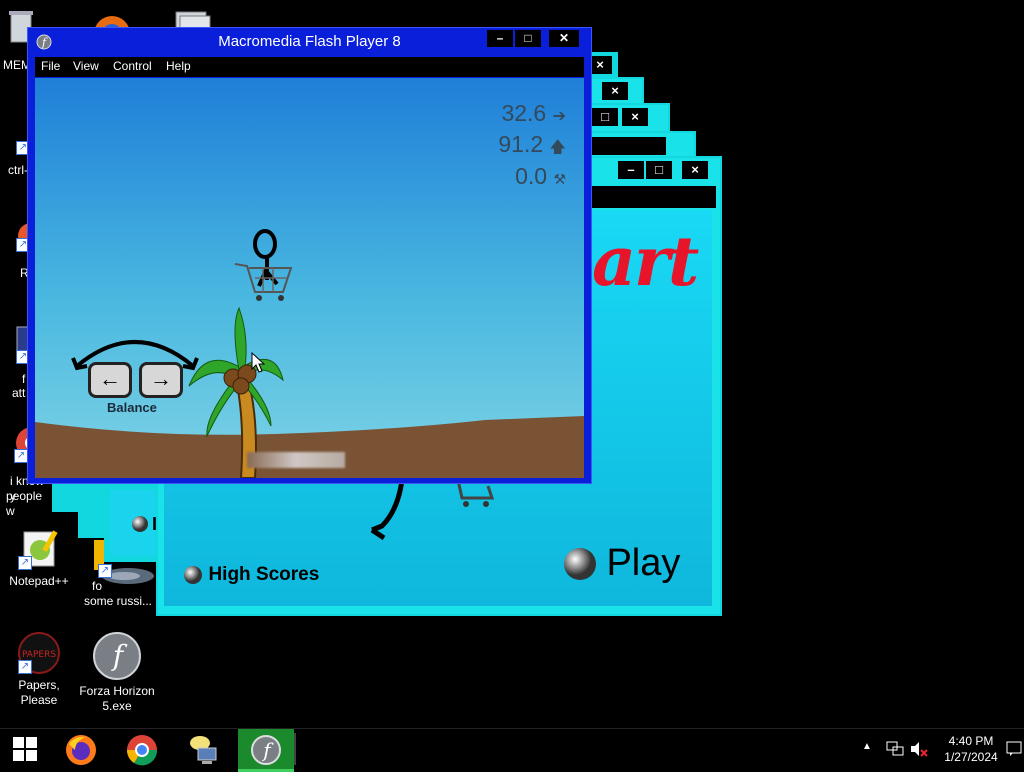 The height and width of the screenshot is (772, 1024). Describe the element at coordinates (39, 549) in the screenshot. I see `notepadpp-icon: ↗` at that location.